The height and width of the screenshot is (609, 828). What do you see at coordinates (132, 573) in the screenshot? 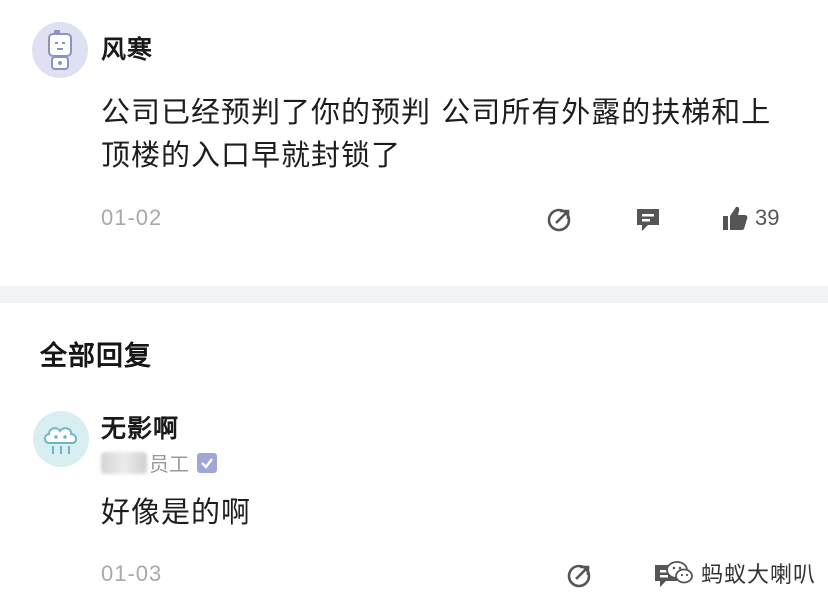
I see `reply-date: 01-03` at bounding box center [132, 573].